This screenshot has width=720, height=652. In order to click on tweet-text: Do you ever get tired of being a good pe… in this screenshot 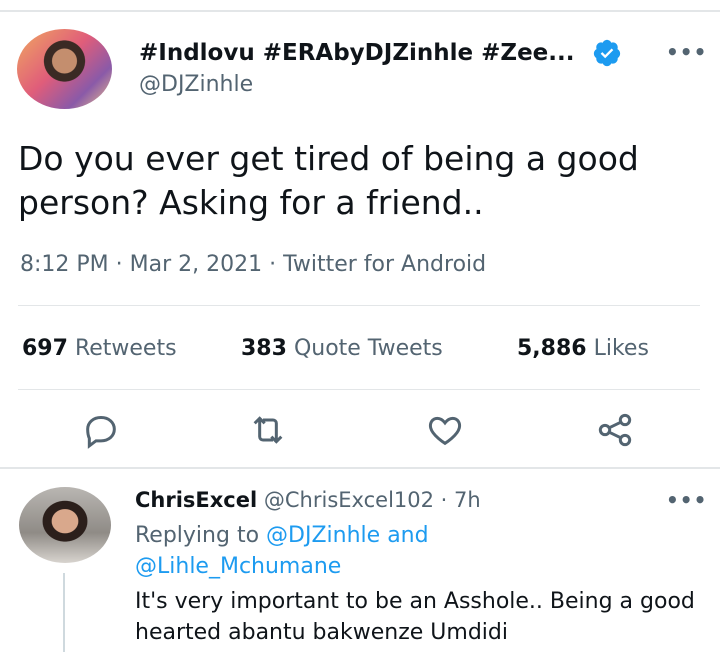, I will do `click(328, 180)`.